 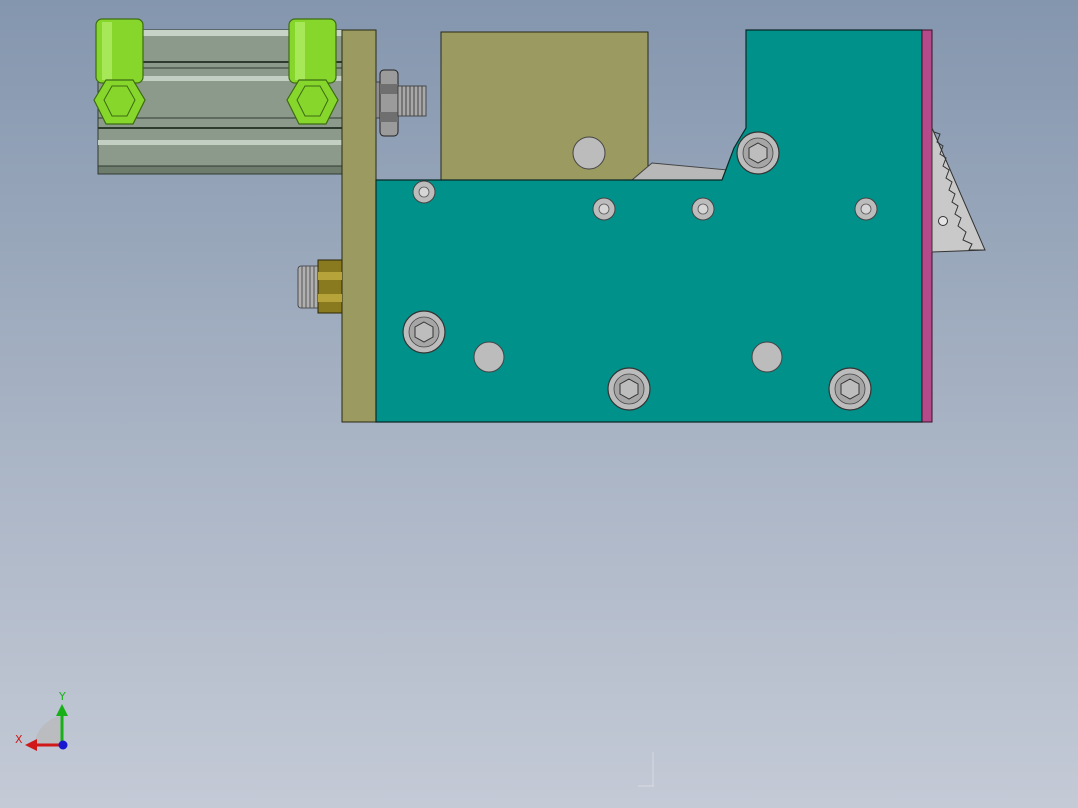 I want to click on side-connector, so click(x=320, y=286).